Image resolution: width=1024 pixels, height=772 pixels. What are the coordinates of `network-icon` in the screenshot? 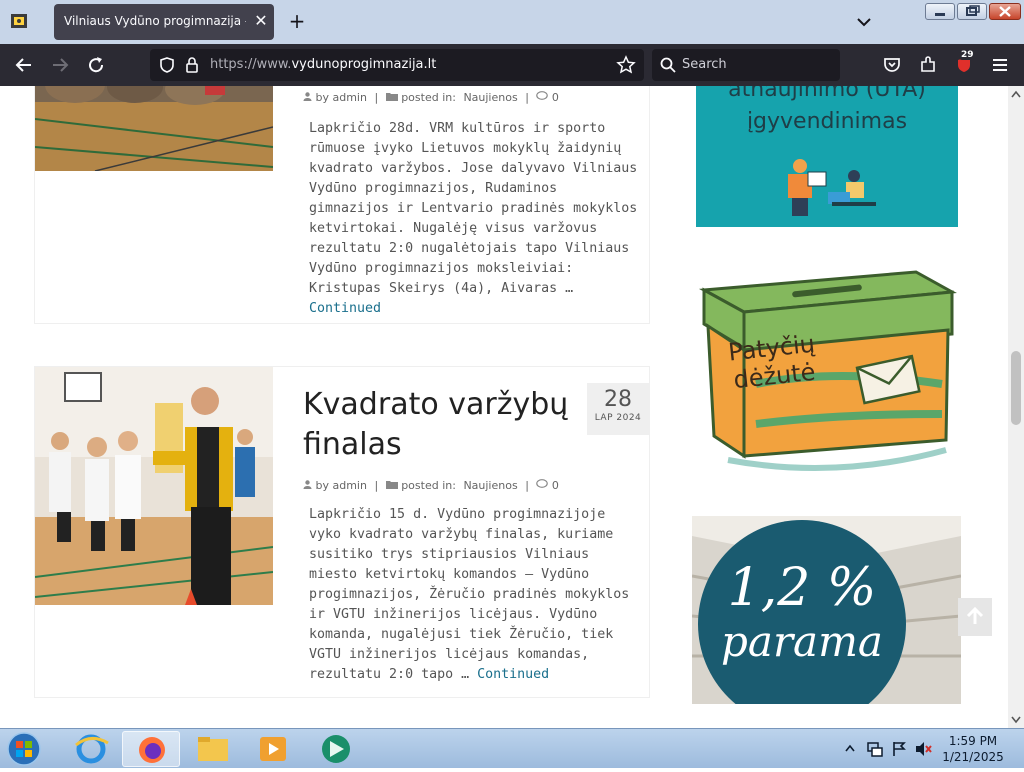 It's located at (875, 749).